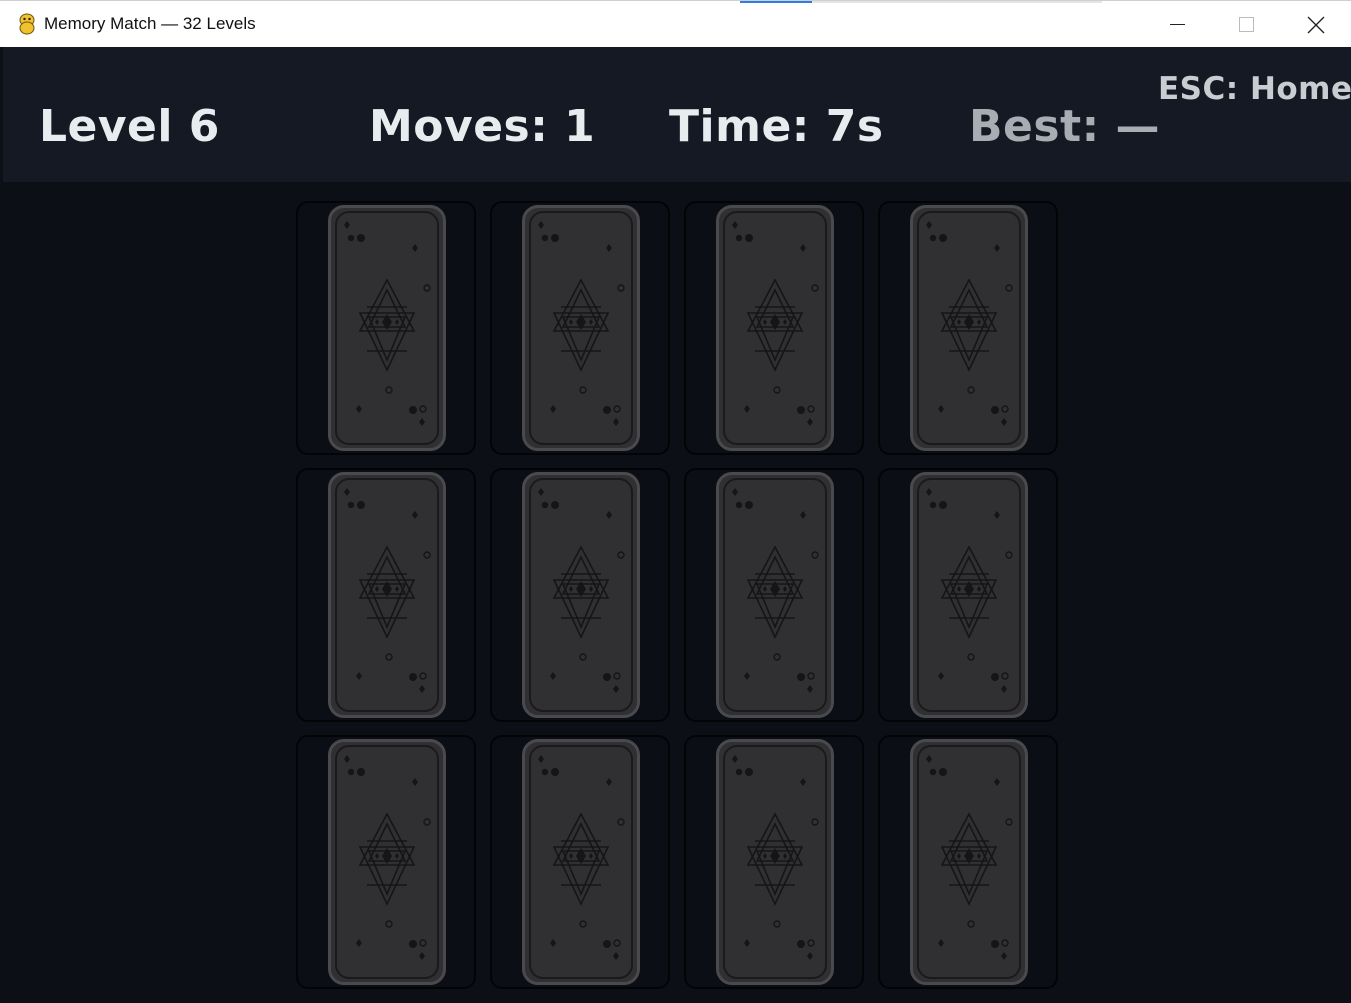 The height and width of the screenshot is (1003, 1351). I want to click on level-indicator: Level 6, so click(129, 126).